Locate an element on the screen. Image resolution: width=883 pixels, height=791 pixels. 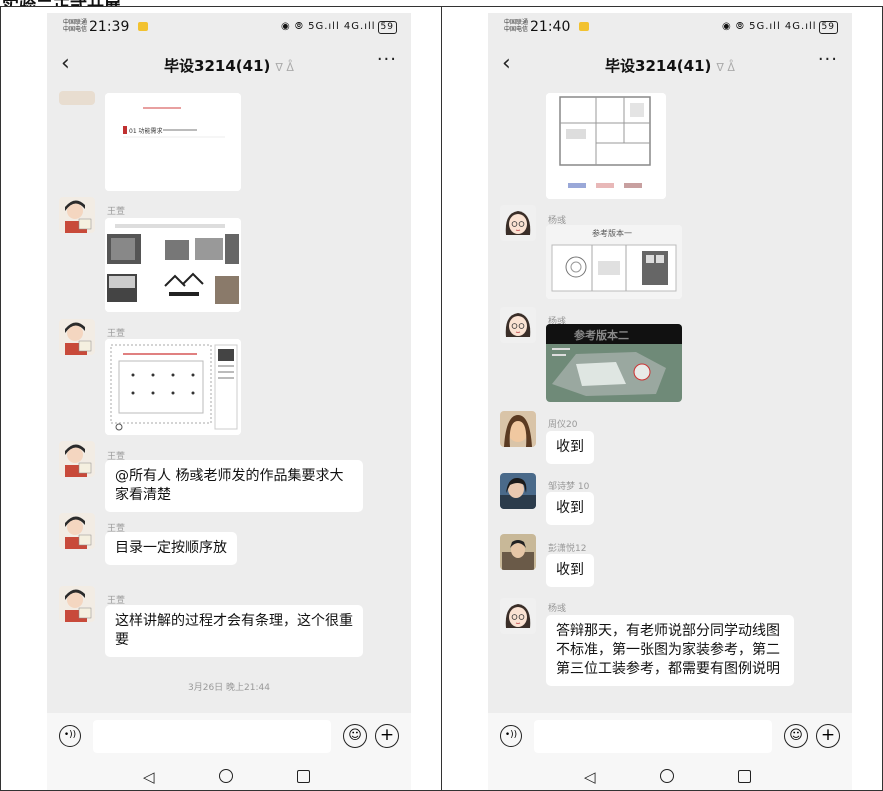
sender-name: 周仪20 is located at coordinates (563, 425).